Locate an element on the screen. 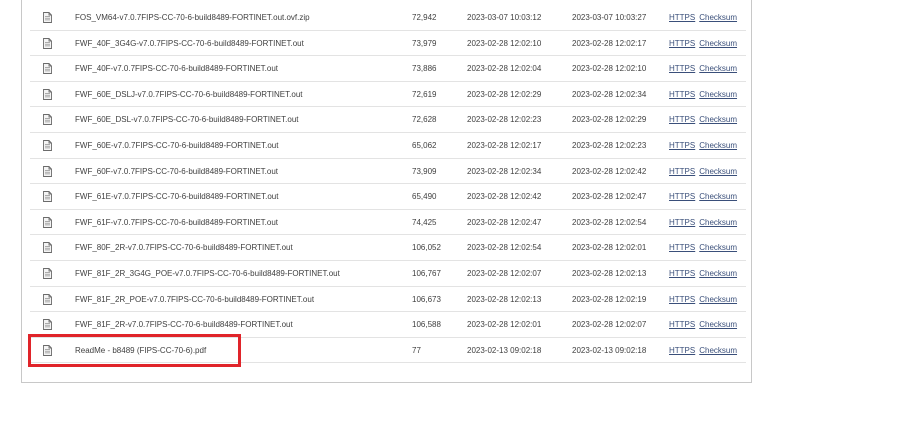 This screenshot has height=448, width=913. created-date: 2023-02-28 12:02:23 is located at coordinates (504, 120).